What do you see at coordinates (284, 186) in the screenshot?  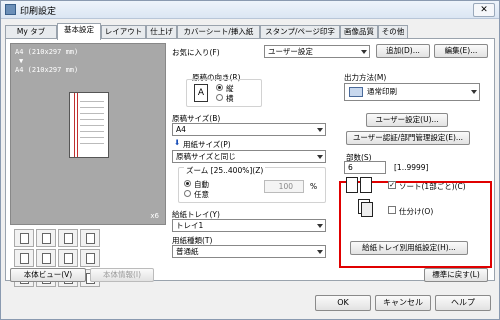 I see `zoom-input: 100` at bounding box center [284, 186].